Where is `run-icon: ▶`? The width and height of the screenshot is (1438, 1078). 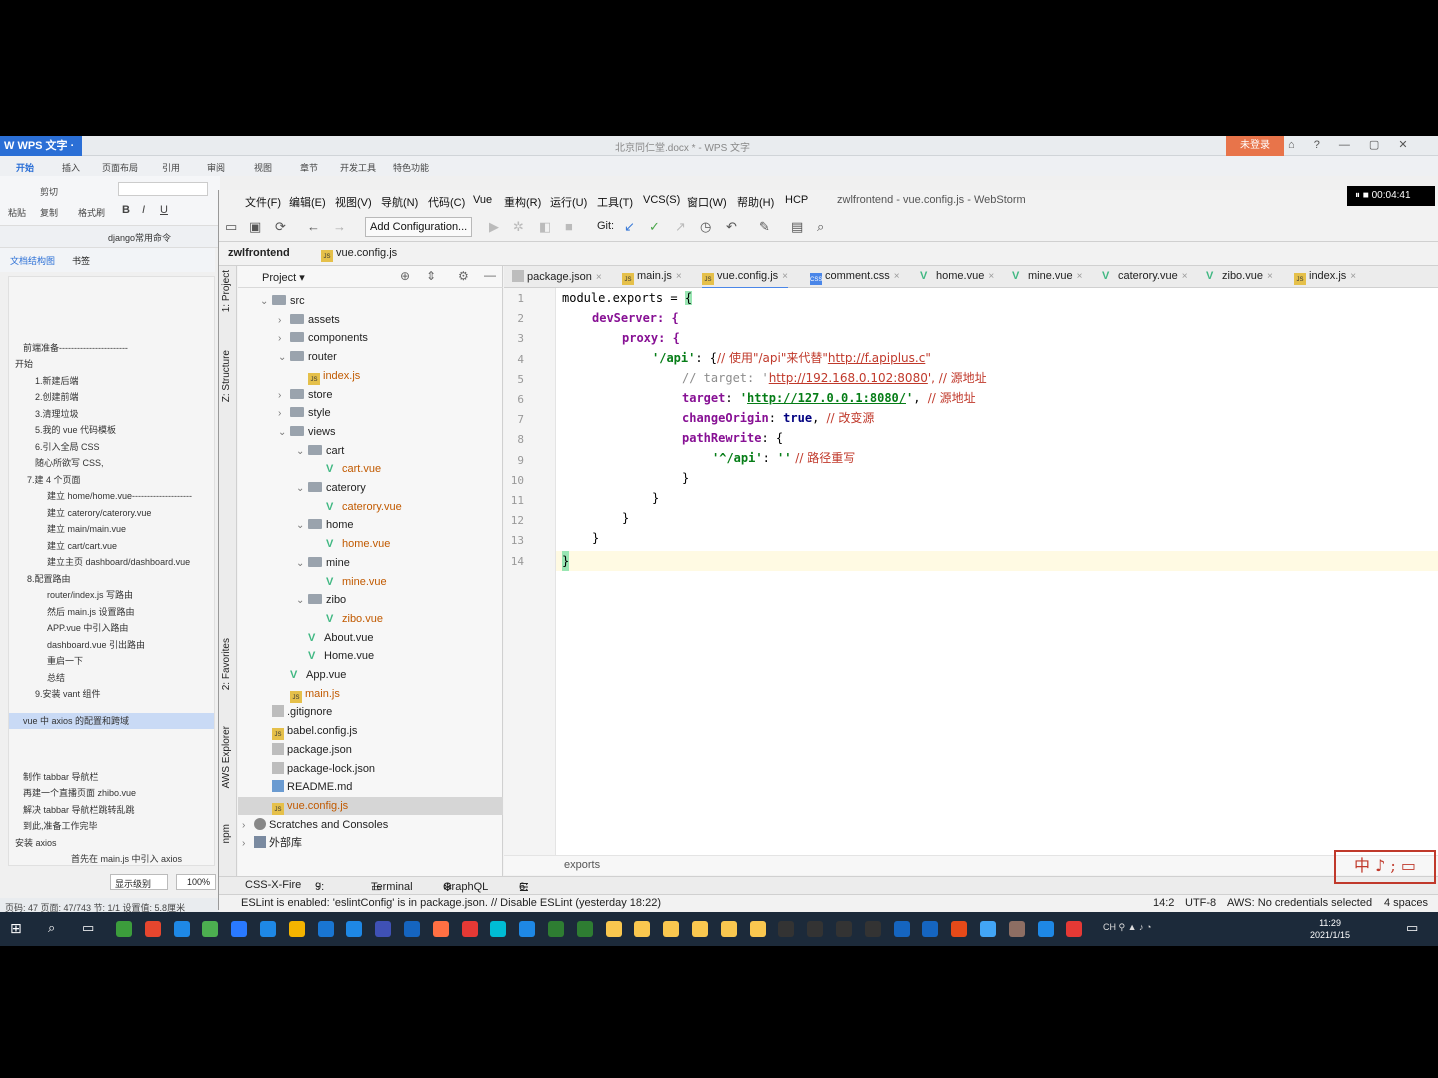
run-icon: ▶ is located at coordinates (494, 227).